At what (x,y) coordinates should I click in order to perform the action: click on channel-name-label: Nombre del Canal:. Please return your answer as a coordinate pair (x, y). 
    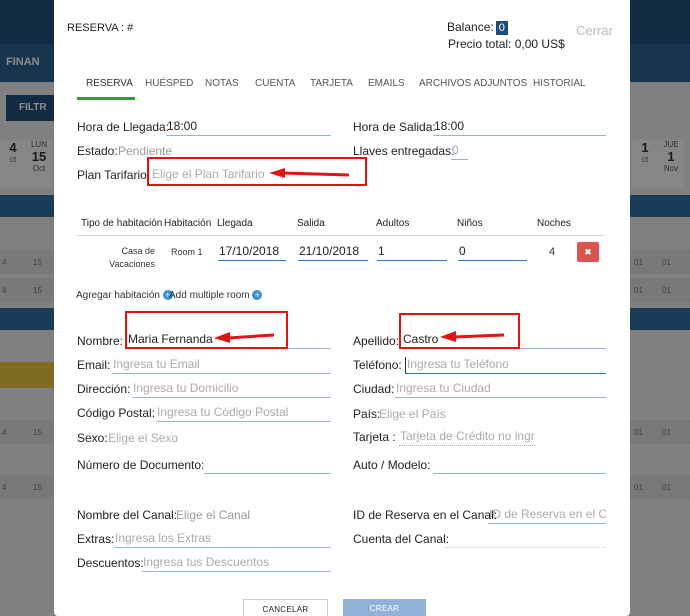
    Looking at the image, I should click on (127, 515).